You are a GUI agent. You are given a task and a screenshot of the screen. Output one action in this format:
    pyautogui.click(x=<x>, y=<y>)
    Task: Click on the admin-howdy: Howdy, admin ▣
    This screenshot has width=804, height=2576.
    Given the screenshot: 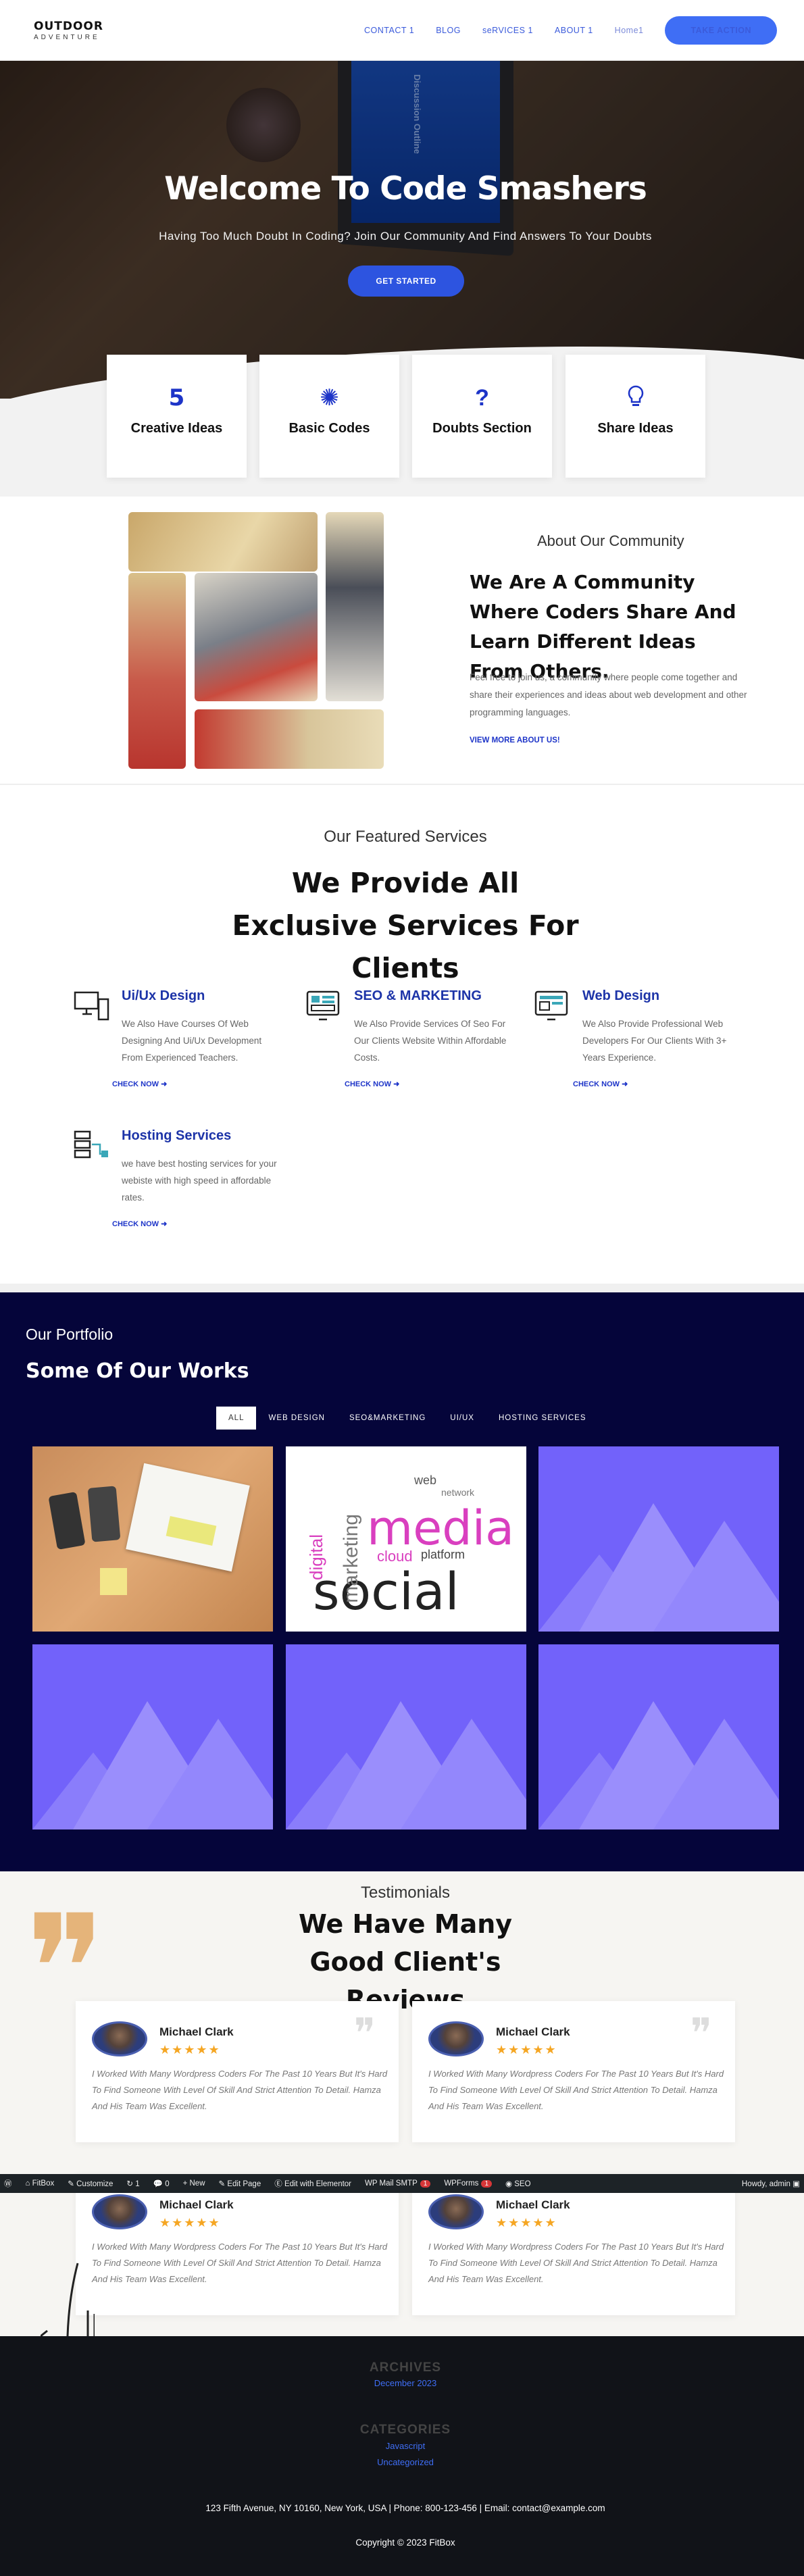 What is the action you would take?
    pyautogui.click(x=771, y=2183)
    